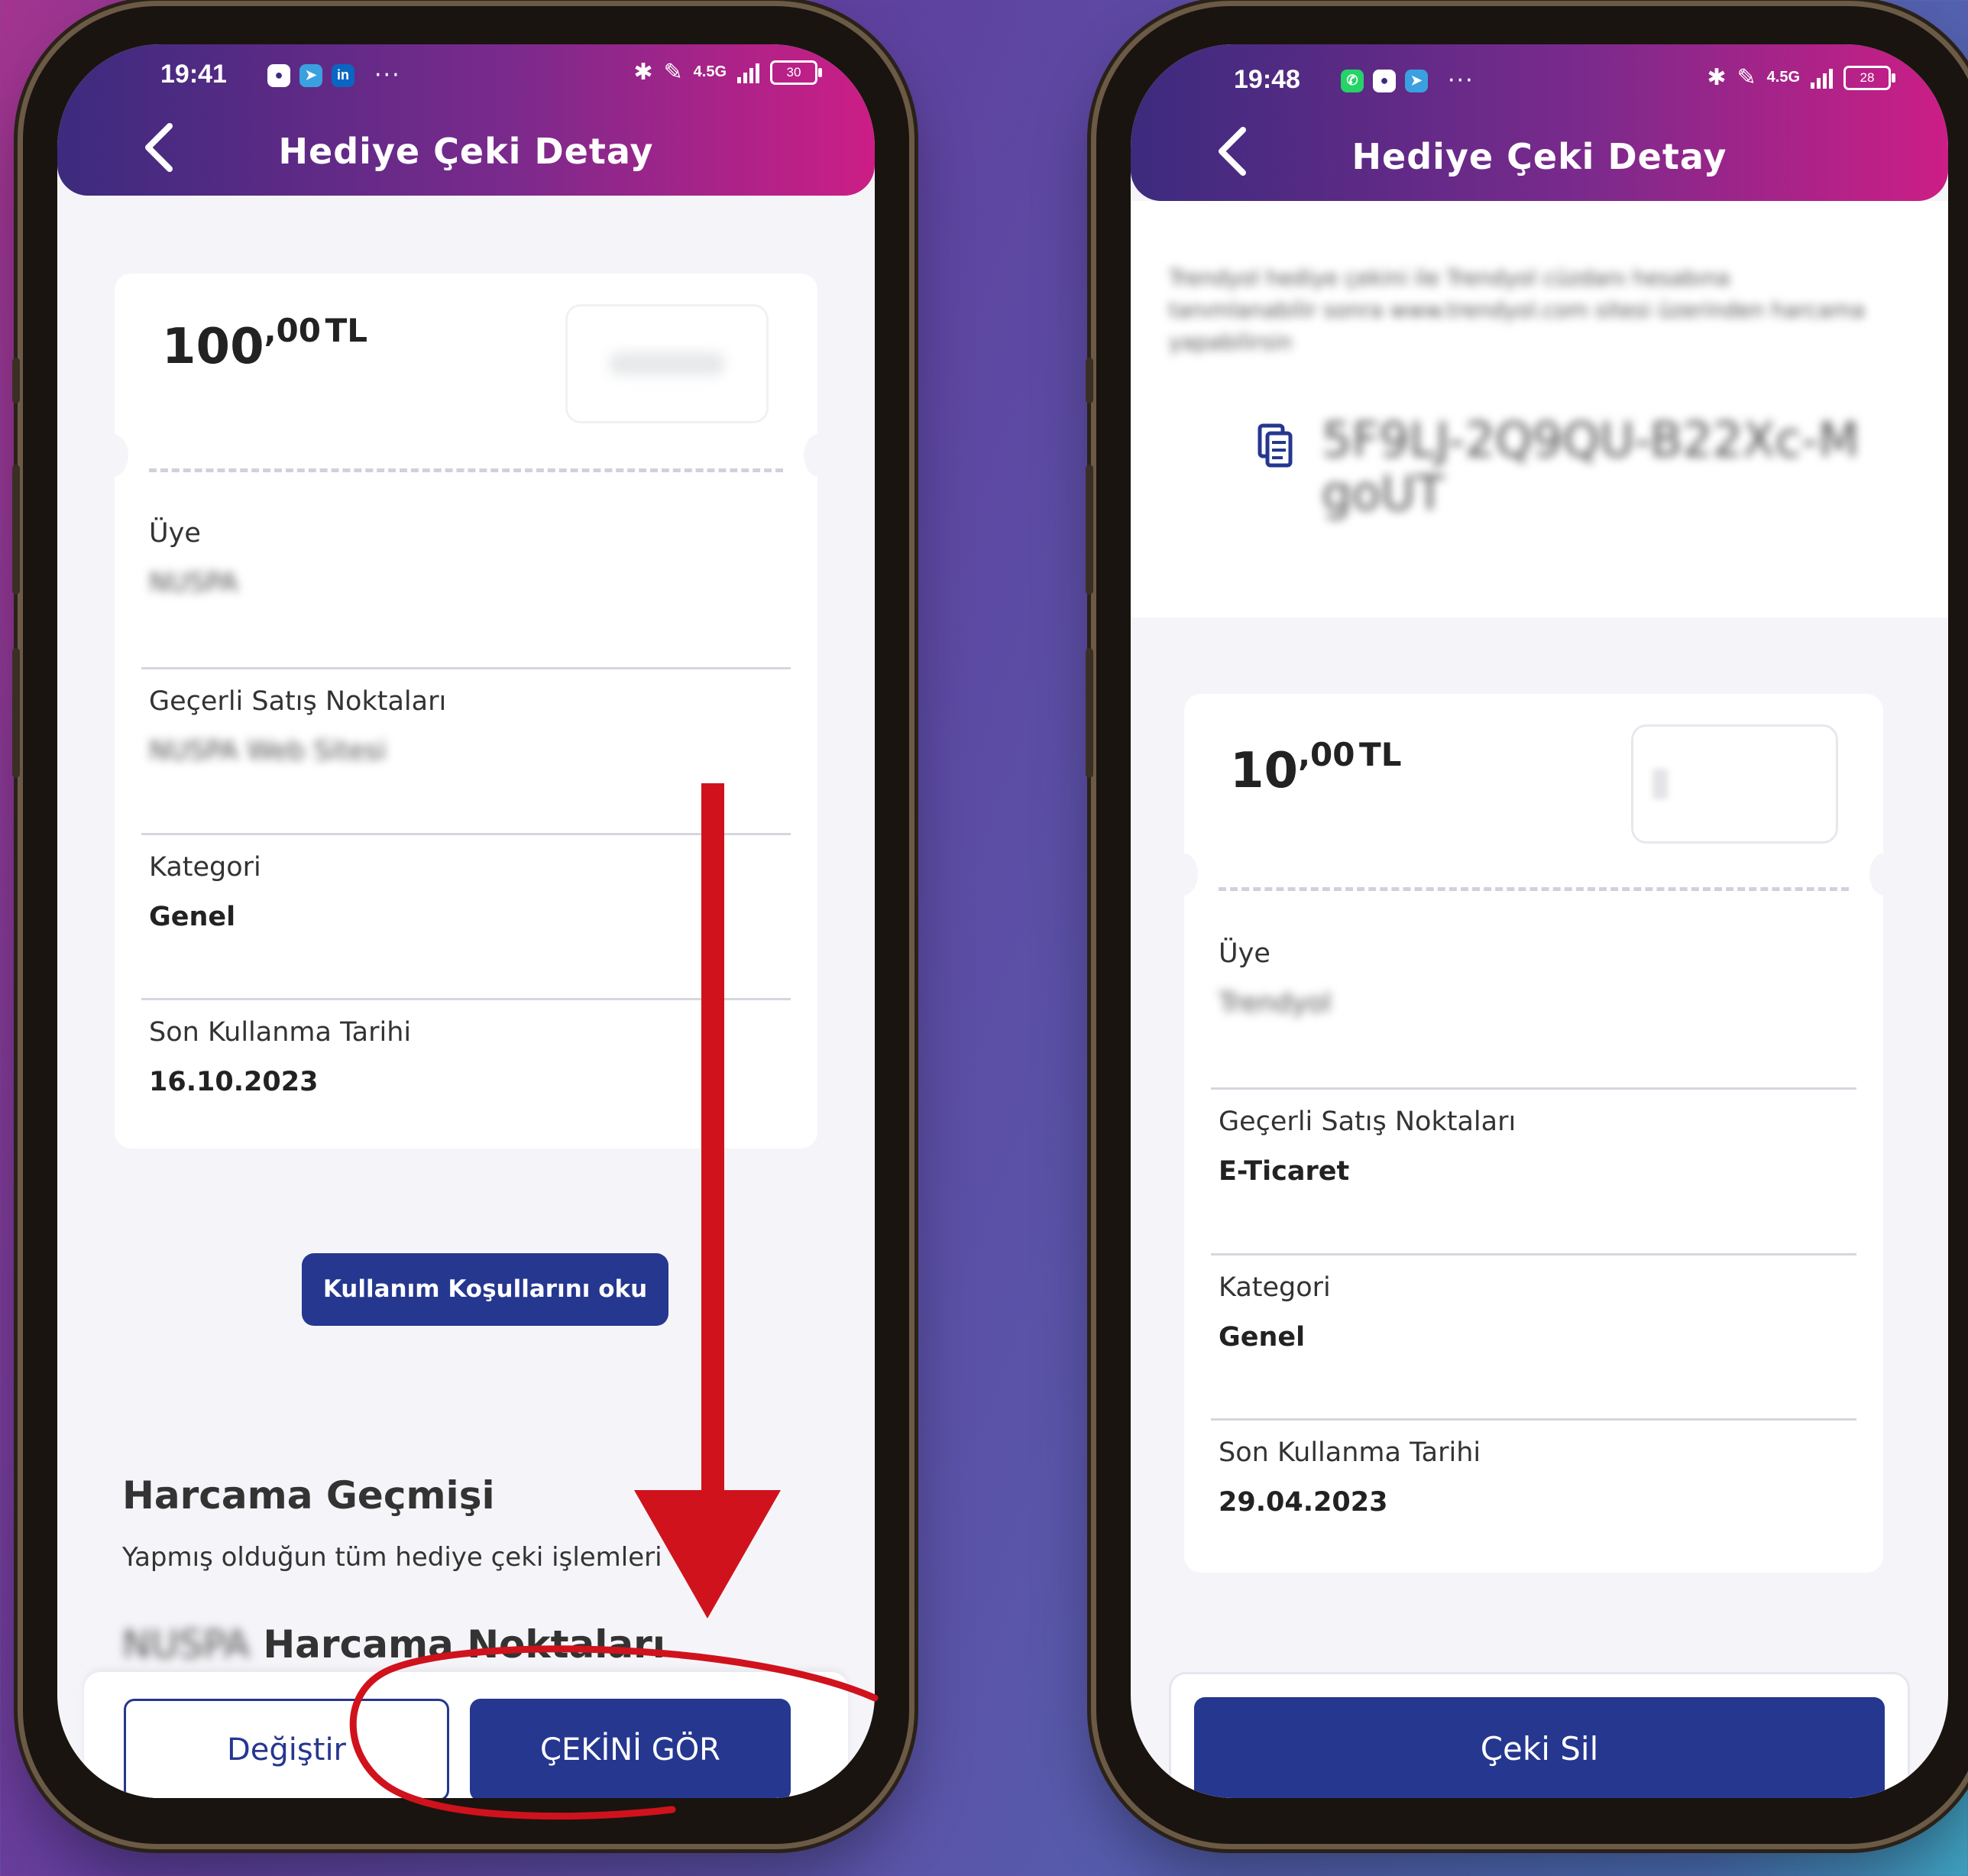 Image resolution: width=1968 pixels, height=1876 pixels. Describe the element at coordinates (268, 751) in the screenshot. I see `field-value: NUSPA Web Sitesi` at that location.